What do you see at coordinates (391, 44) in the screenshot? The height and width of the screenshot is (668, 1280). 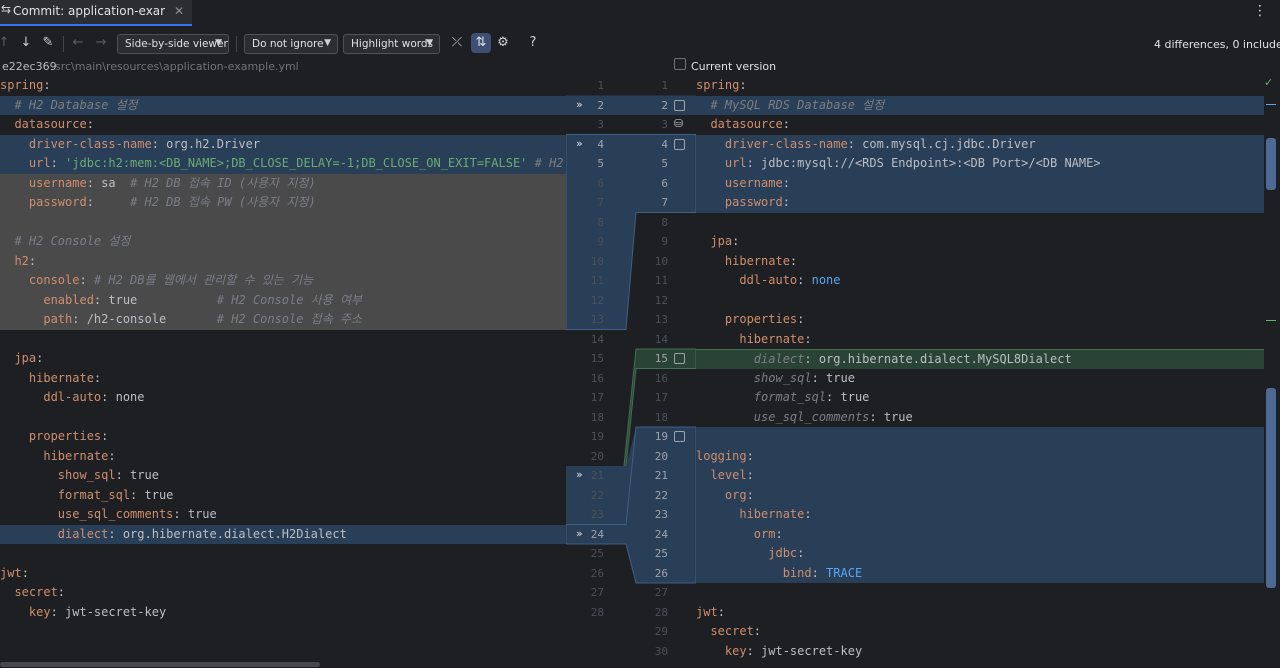 I see `highlight-select: Highlight words ▼` at bounding box center [391, 44].